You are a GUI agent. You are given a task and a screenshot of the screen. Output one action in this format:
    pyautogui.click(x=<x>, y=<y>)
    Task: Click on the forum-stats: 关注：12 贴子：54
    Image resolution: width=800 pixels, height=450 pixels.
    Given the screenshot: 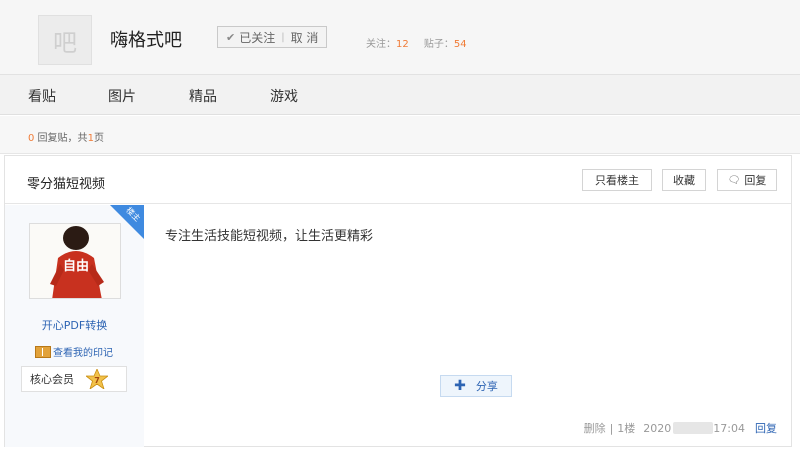 What is the action you would take?
    pyautogui.click(x=422, y=42)
    